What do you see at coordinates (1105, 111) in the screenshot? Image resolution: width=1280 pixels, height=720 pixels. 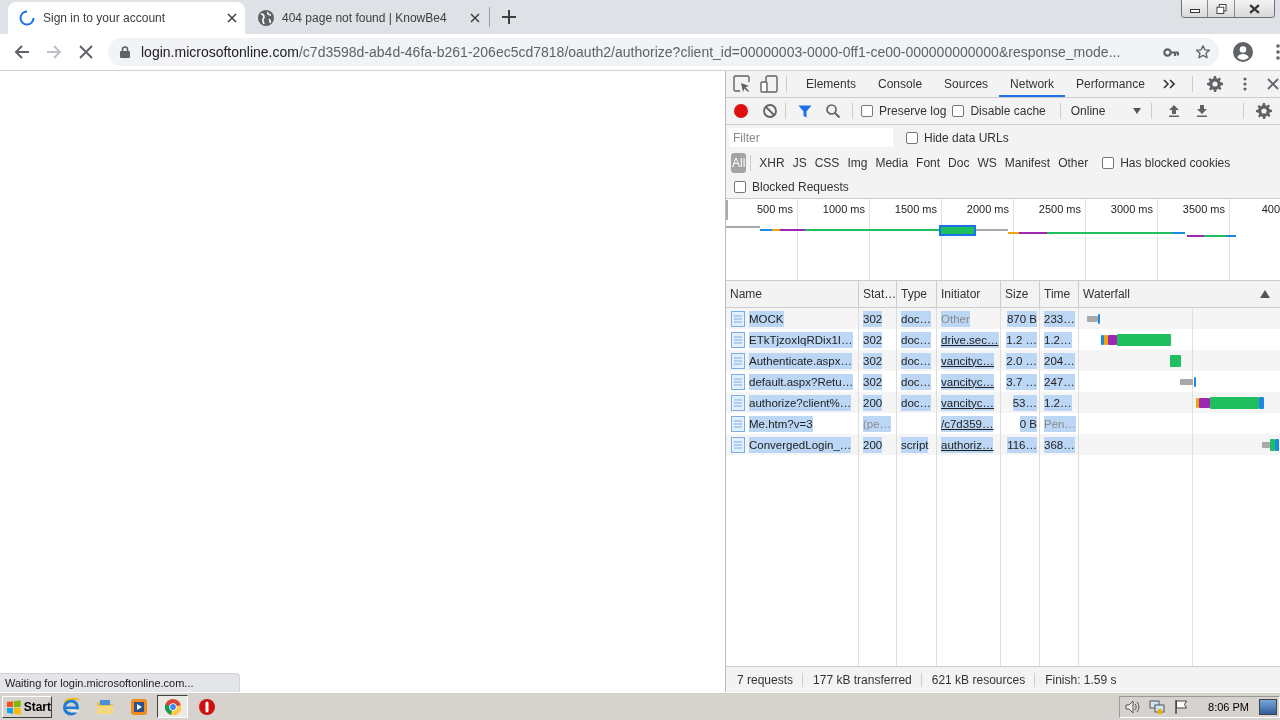 I see `throttling-dropdown: Online` at bounding box center [1105, 111].